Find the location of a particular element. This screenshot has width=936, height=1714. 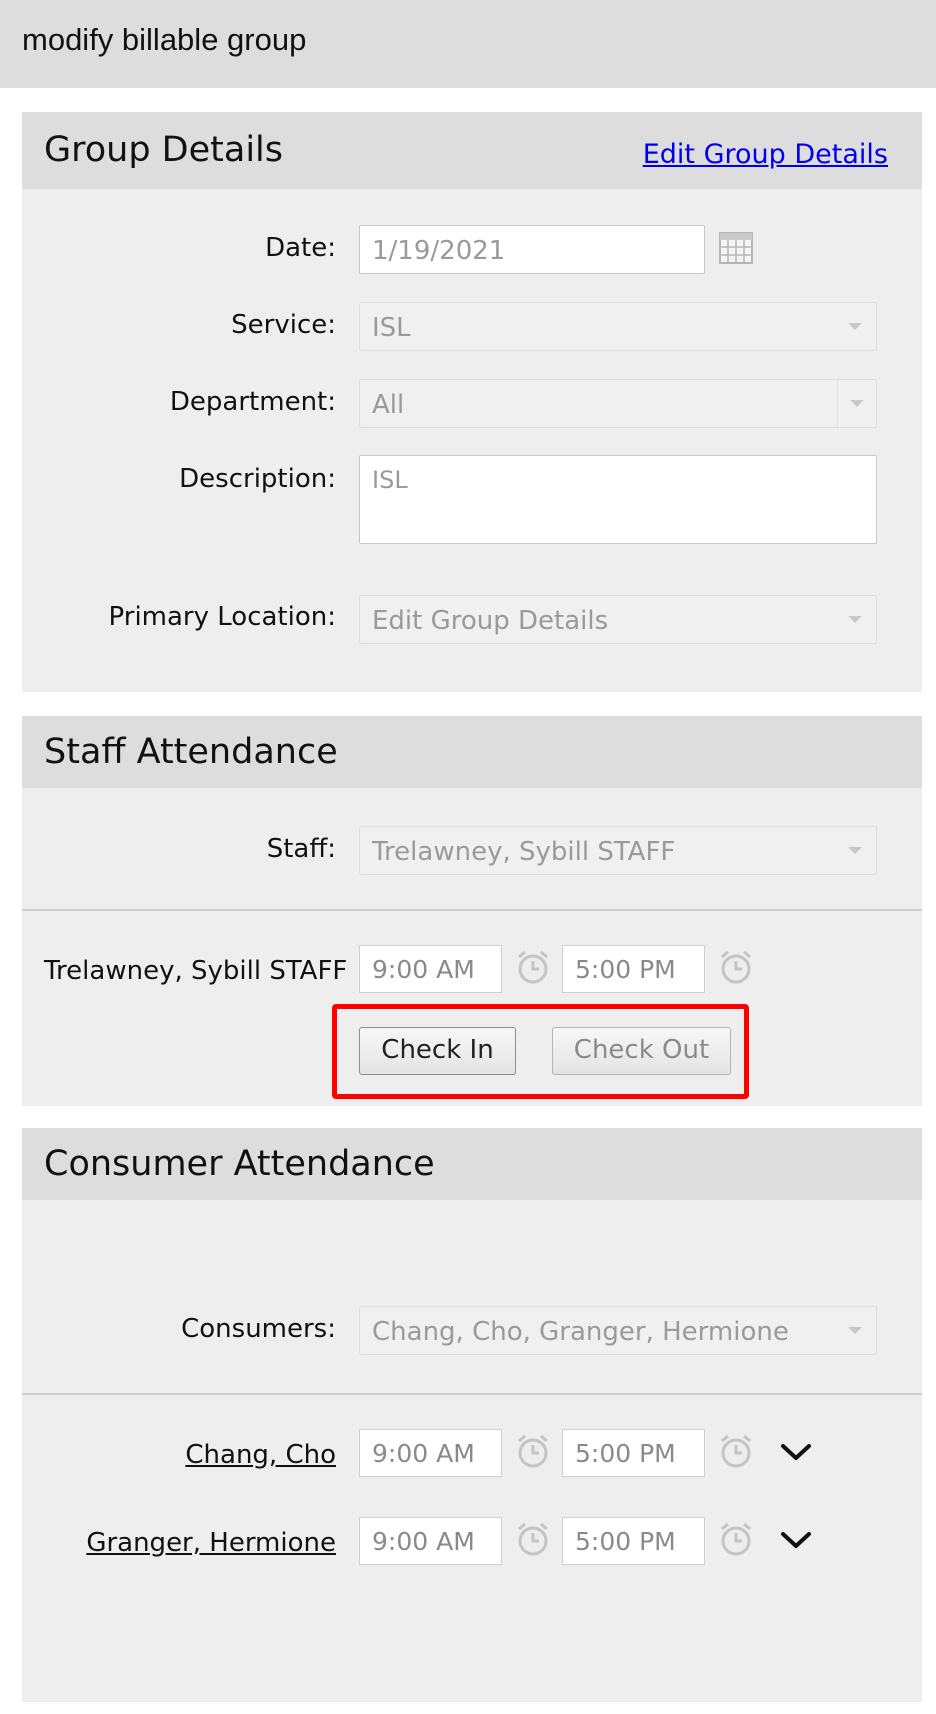

staff-attendance-title: Staff Attendance is located at coordinates (191, 752).